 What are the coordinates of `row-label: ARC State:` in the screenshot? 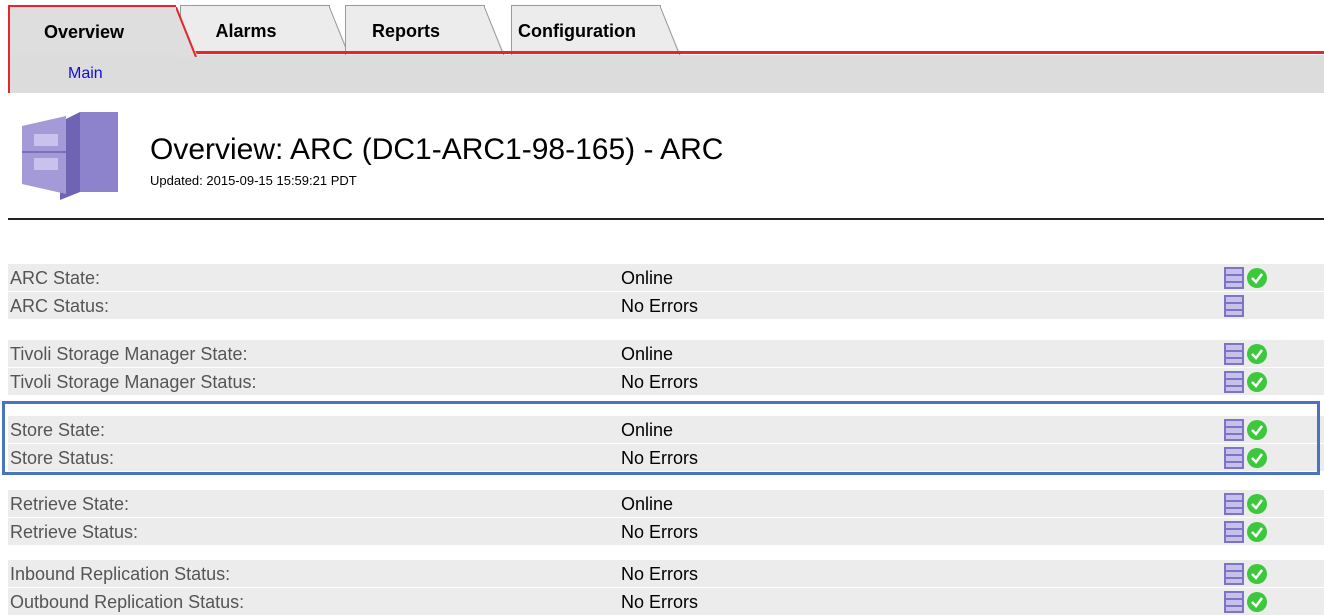 It's located at (55, 278).